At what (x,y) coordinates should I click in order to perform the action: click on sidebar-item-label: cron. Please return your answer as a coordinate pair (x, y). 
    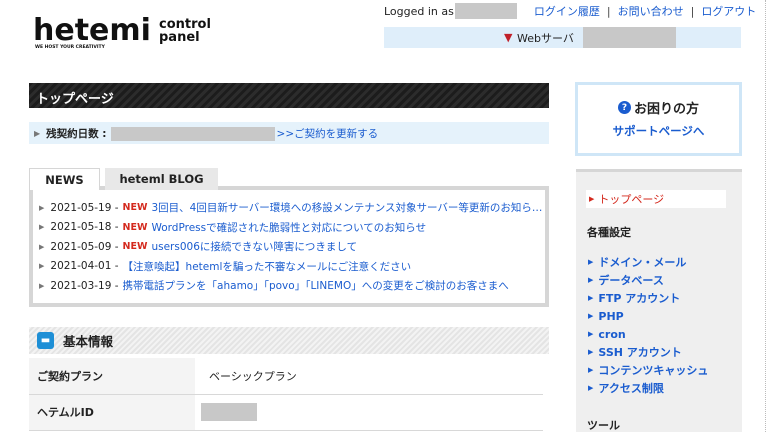
    Looking at the image, I should click on (612, 334).